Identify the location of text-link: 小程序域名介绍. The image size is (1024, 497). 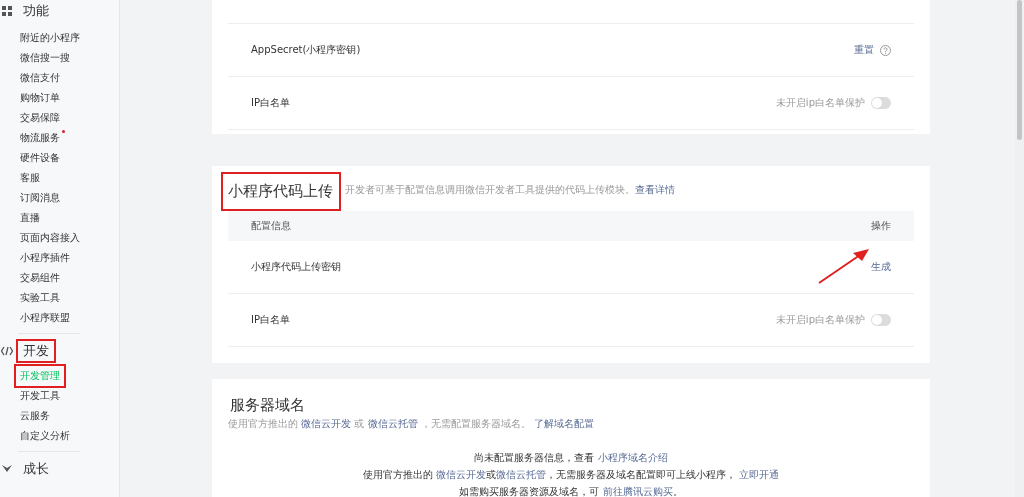
(632, 457).